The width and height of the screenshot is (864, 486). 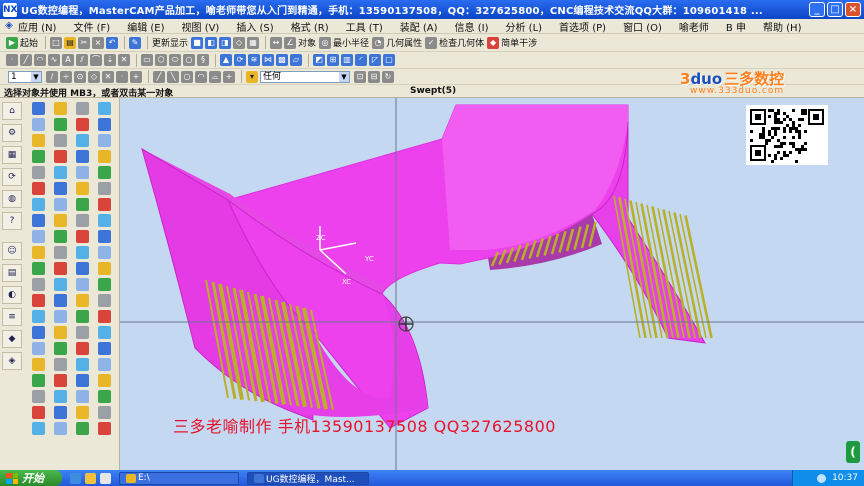 I want to click on selection-filter-select: 任何 ▼, so click(x=305, y=76).